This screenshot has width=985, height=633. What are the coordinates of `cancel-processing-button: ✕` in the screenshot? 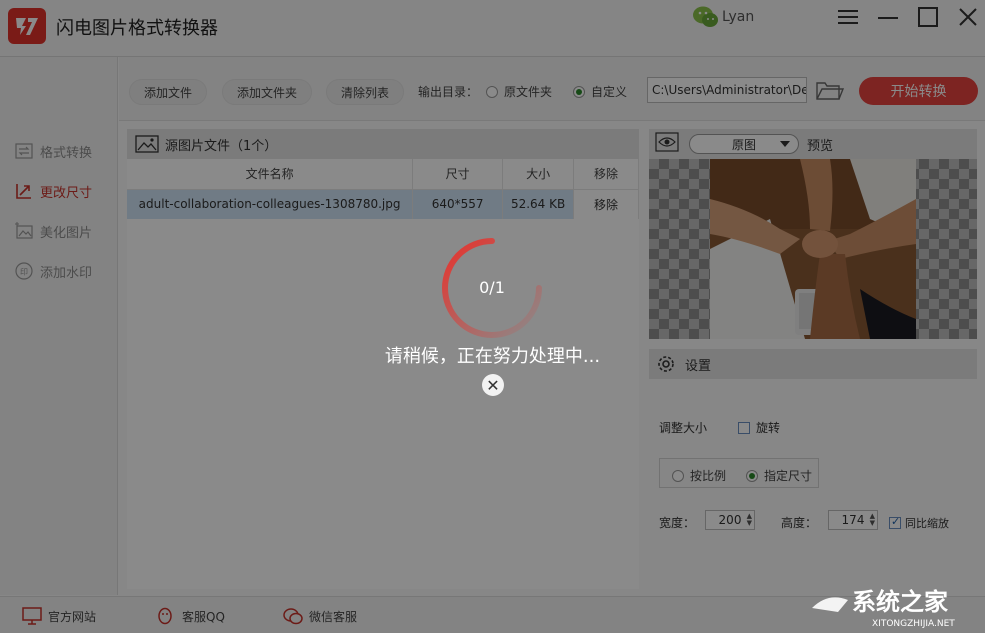 It's located at (493, 385).